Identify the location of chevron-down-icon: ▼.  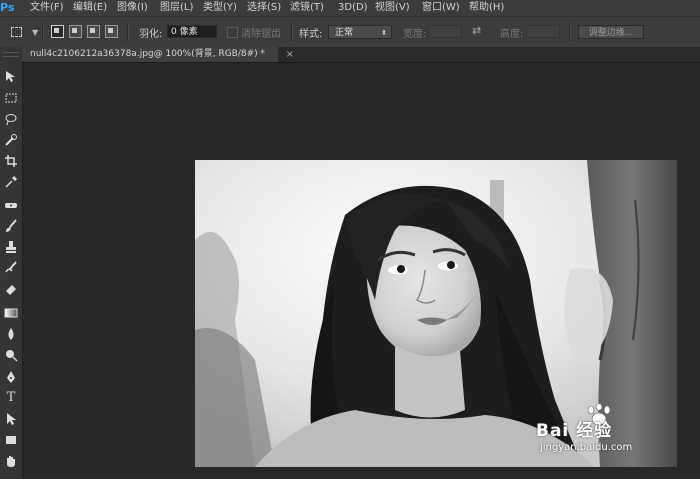
(35, 32).